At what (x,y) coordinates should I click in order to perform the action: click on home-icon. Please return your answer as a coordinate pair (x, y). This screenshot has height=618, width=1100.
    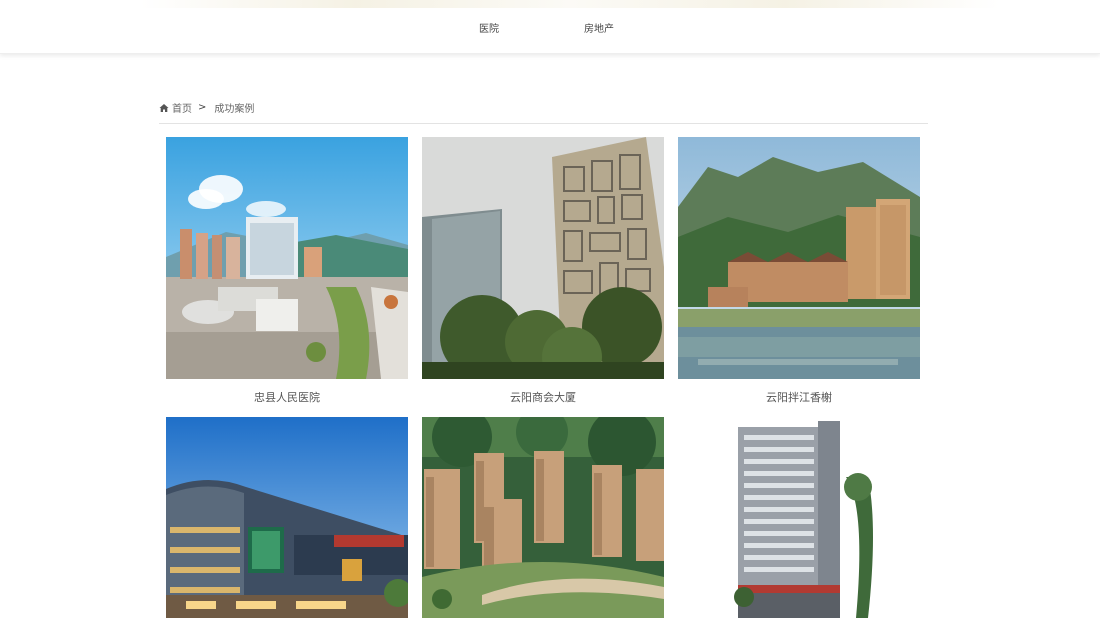
    Looking at the image, I should click on (164, 107).